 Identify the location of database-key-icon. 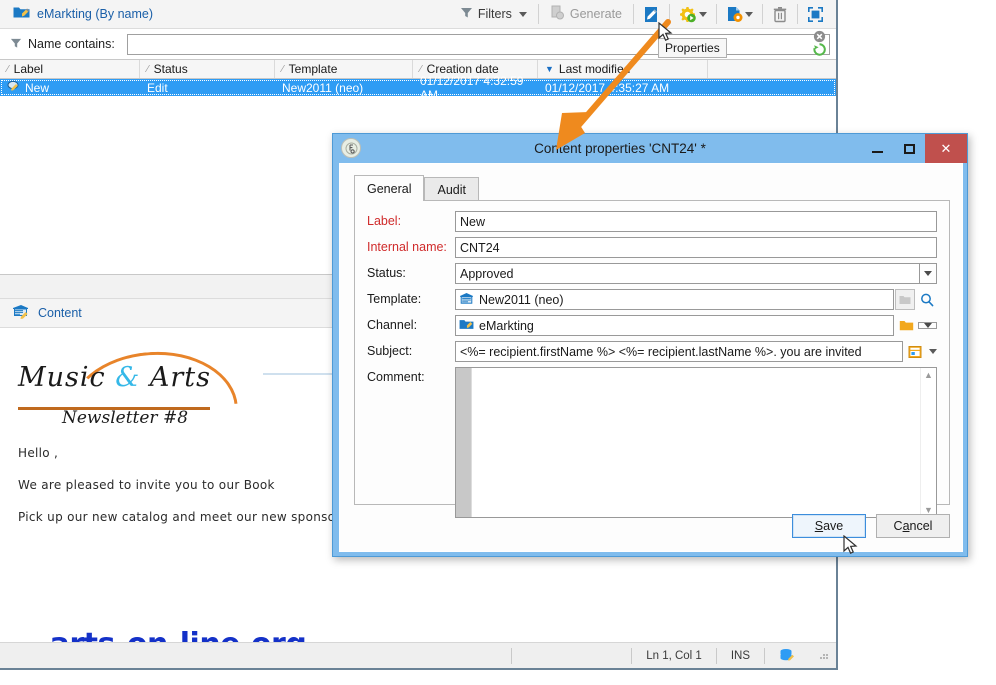
(787, 655).